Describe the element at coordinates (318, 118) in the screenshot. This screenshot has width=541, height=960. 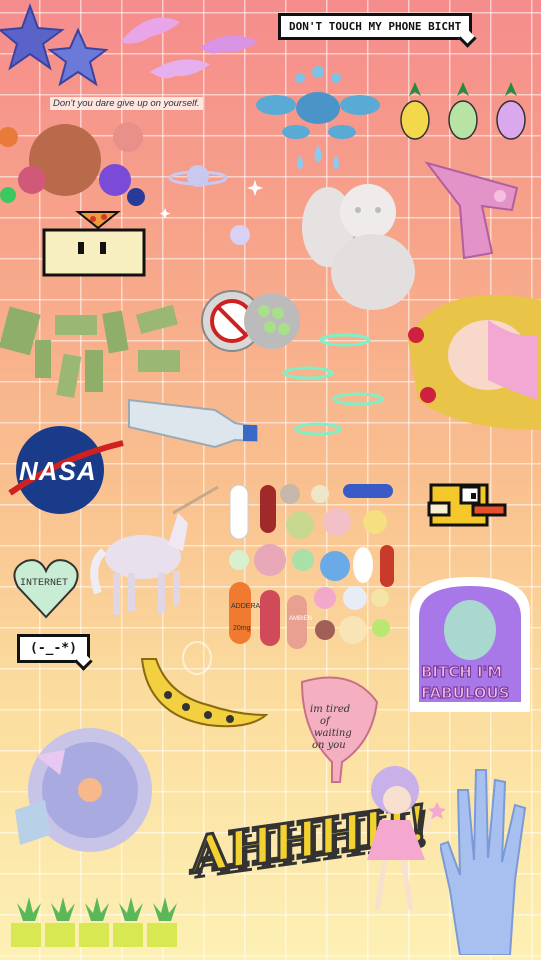
I see `whale-dolphins-emoji` at that location.